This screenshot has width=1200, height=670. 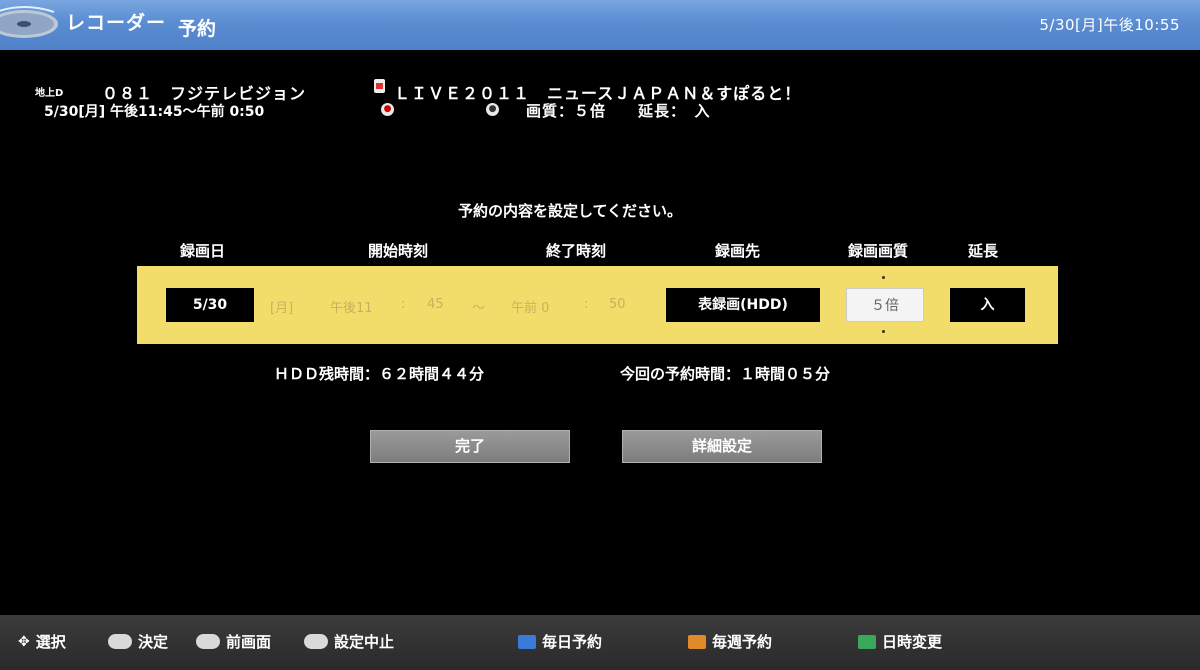 I want to click on time-range-tilde: ～, so click(x=479, y=308).